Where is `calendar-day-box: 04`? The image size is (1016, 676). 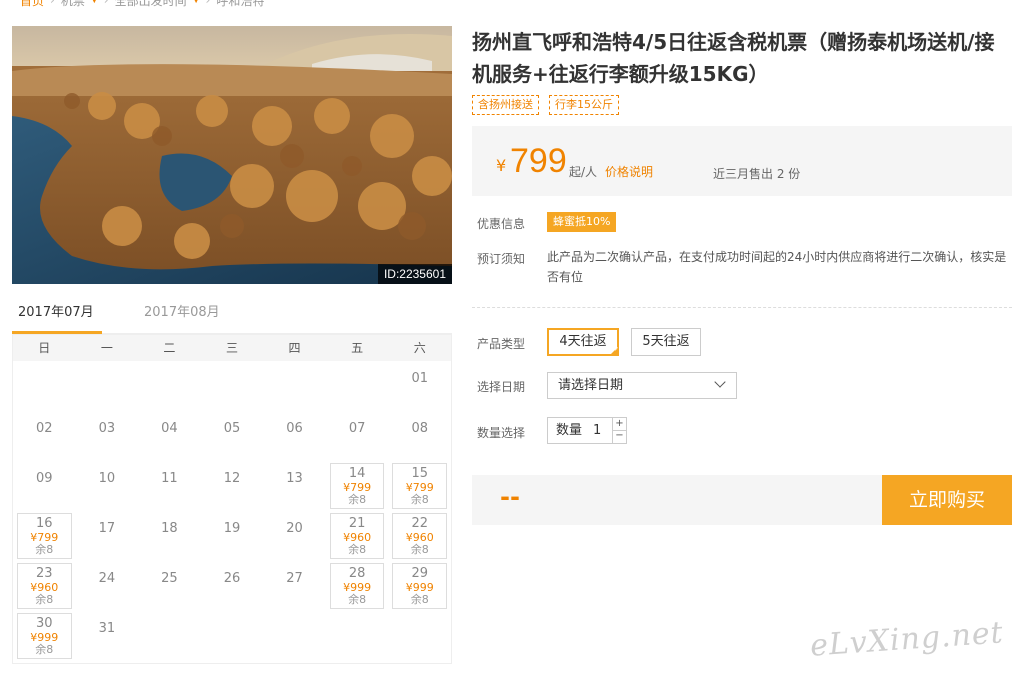
calendar-day-box: 04 is located at coordinates (169, 436).